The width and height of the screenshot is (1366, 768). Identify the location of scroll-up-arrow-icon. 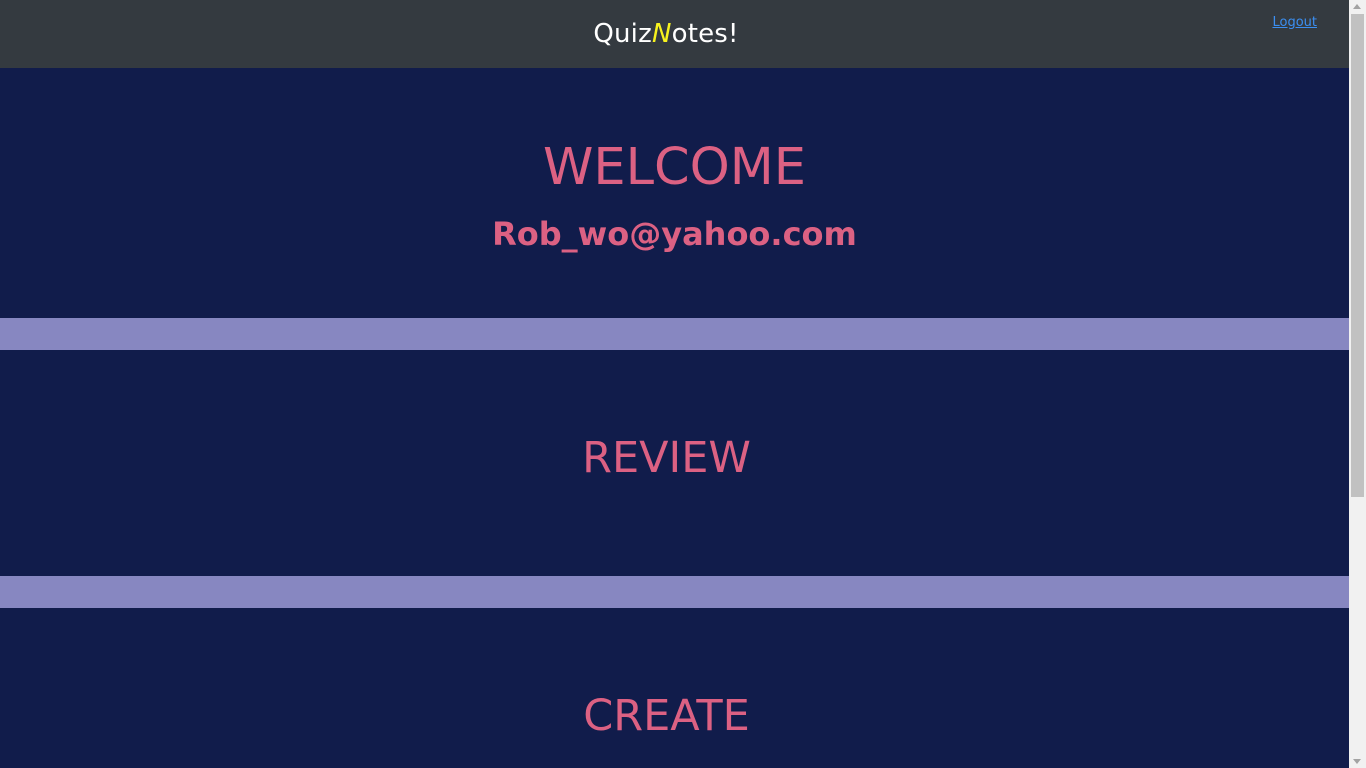
(1357, 6).